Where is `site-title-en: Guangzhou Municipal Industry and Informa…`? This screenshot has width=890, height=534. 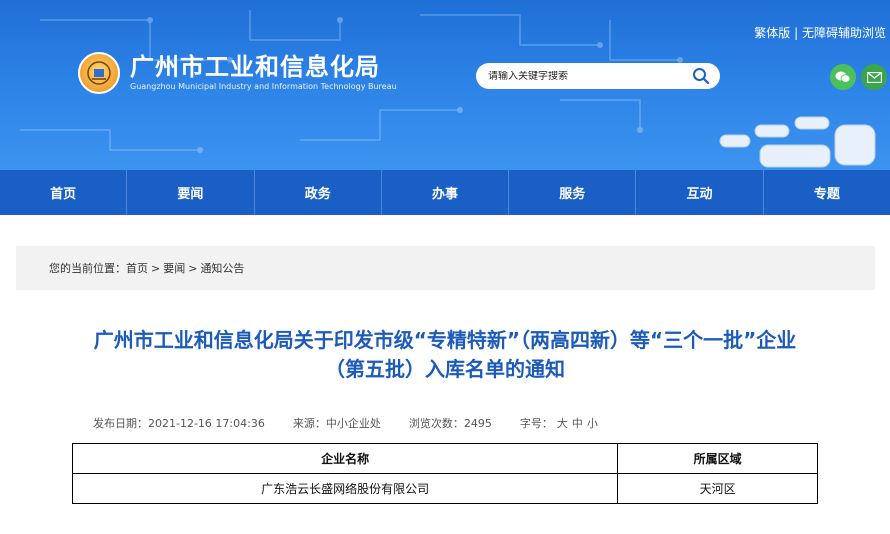 site-title-en: Guangzhou Municipal Industry and Informa… is located at coordinates (263, 86).